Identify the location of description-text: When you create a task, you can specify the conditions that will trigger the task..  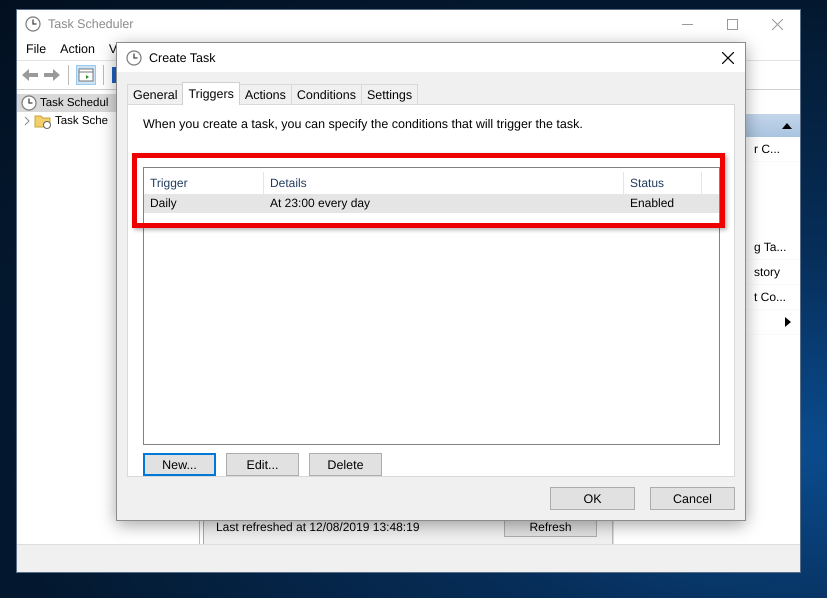
(363, 125).